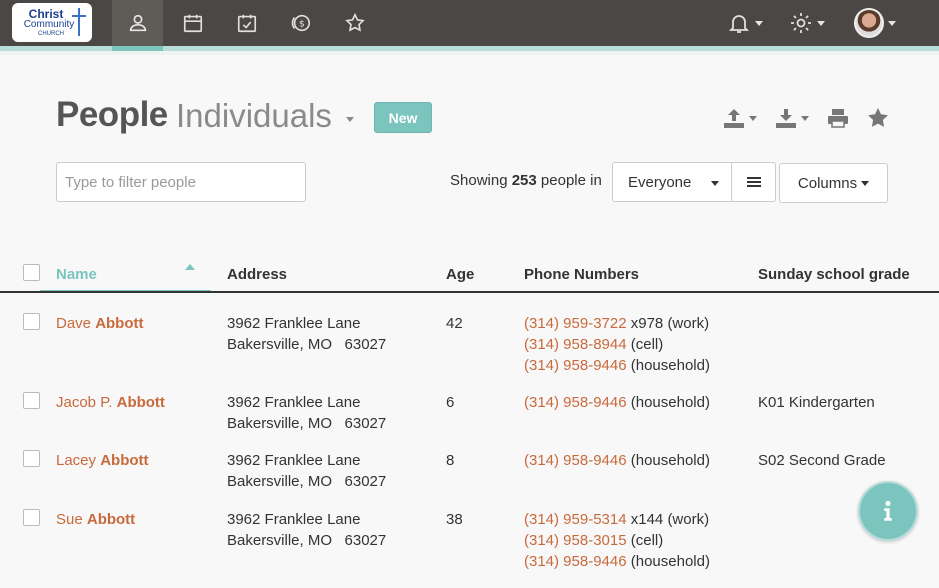 This screenshot has height=588, width=939. I want to click on phone-suffix: x144 (work), so click(668, 519).